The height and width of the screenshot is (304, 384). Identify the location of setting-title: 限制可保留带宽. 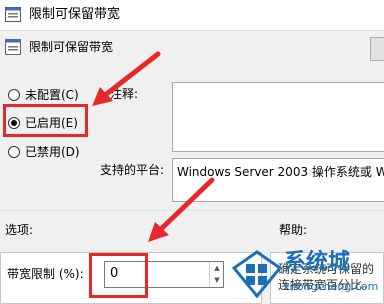
(71, 47).